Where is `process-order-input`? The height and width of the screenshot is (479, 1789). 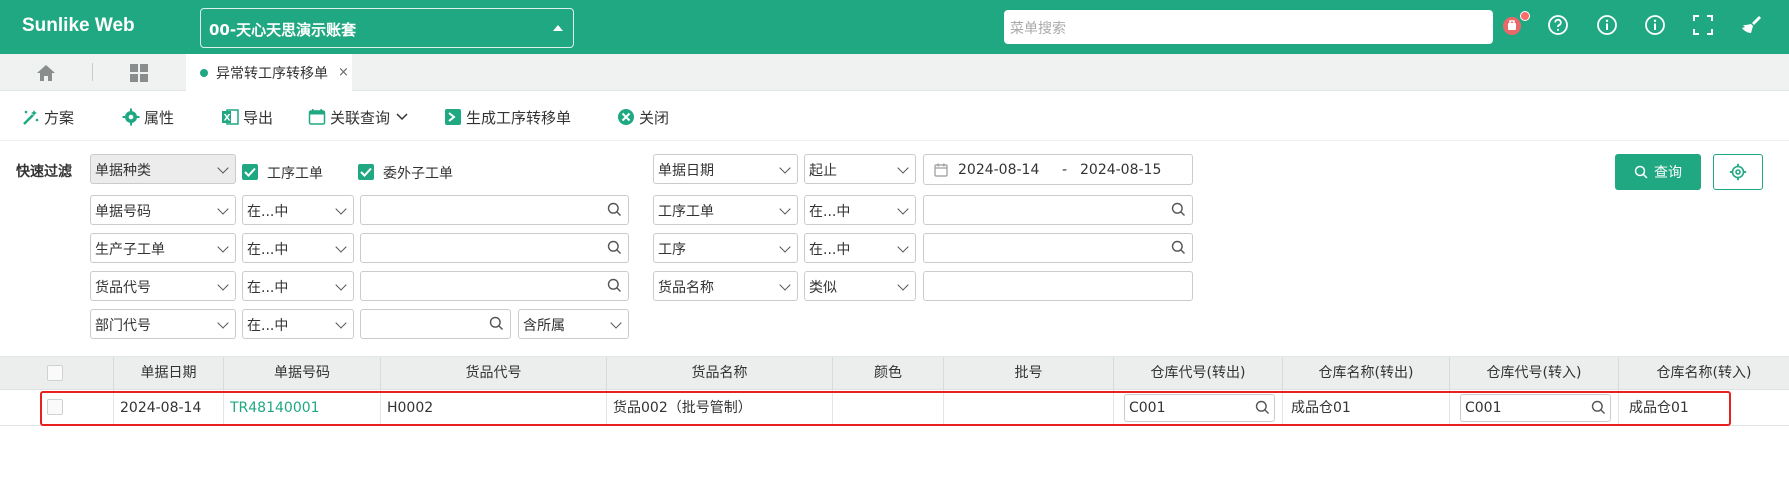 process-order-input is located at coordinates (1058, 210).